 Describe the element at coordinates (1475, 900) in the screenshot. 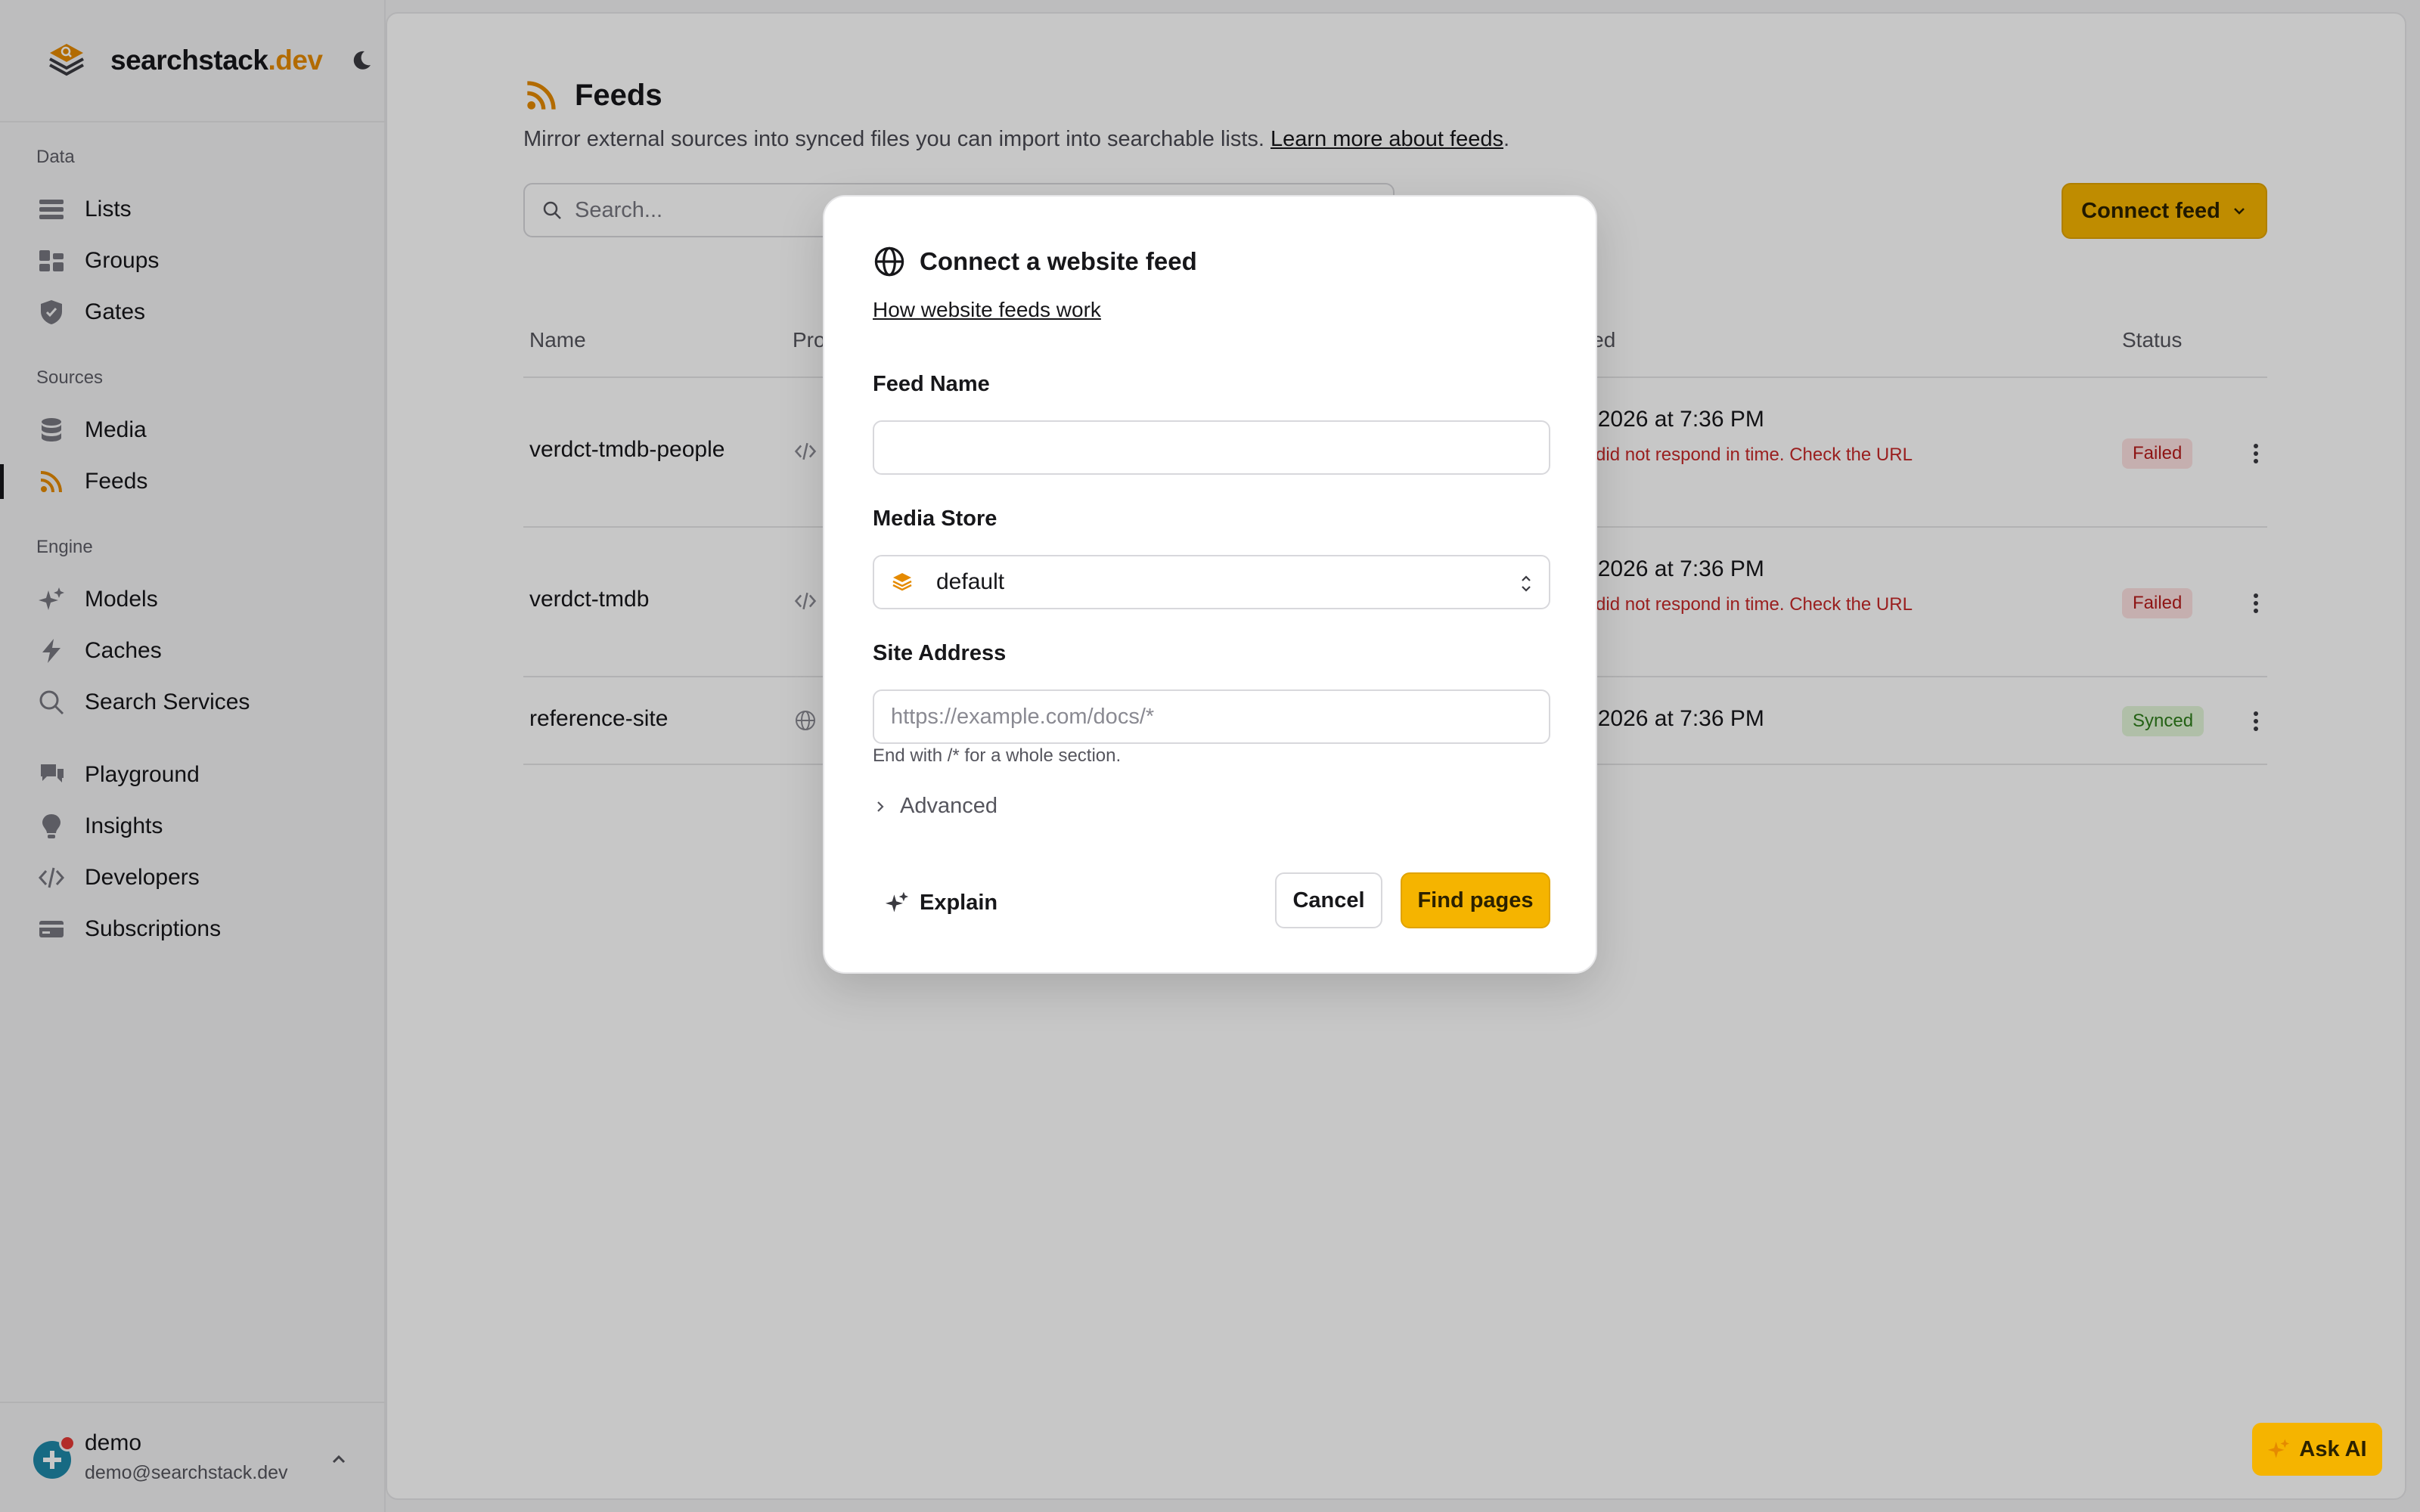

I see `find-pages-button: Find pages` at that location.